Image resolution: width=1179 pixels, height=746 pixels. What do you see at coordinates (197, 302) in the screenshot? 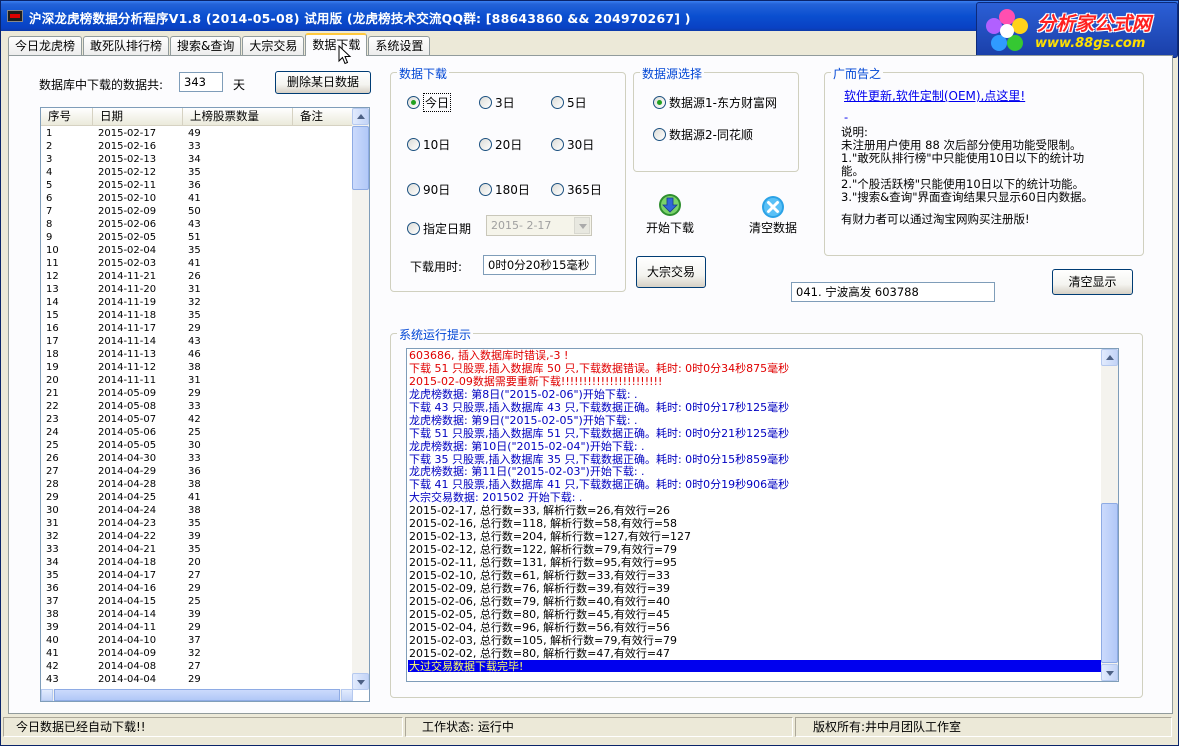
I see `table-row: 14 2014-11-19 32` at bounding box center [197, 302].